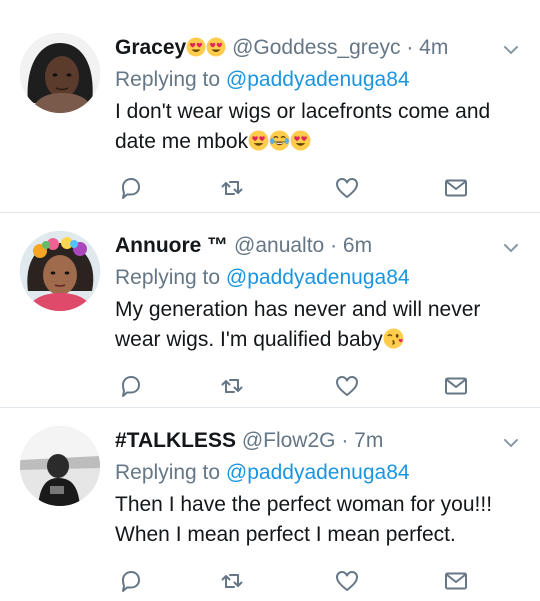 Image resolution: width=540 pixels, height=601 pixels. What do you see at coordinates (289, 440) in the screenshot?
I see `user-handle: @Flow2G` at bounding box center [289, 440].